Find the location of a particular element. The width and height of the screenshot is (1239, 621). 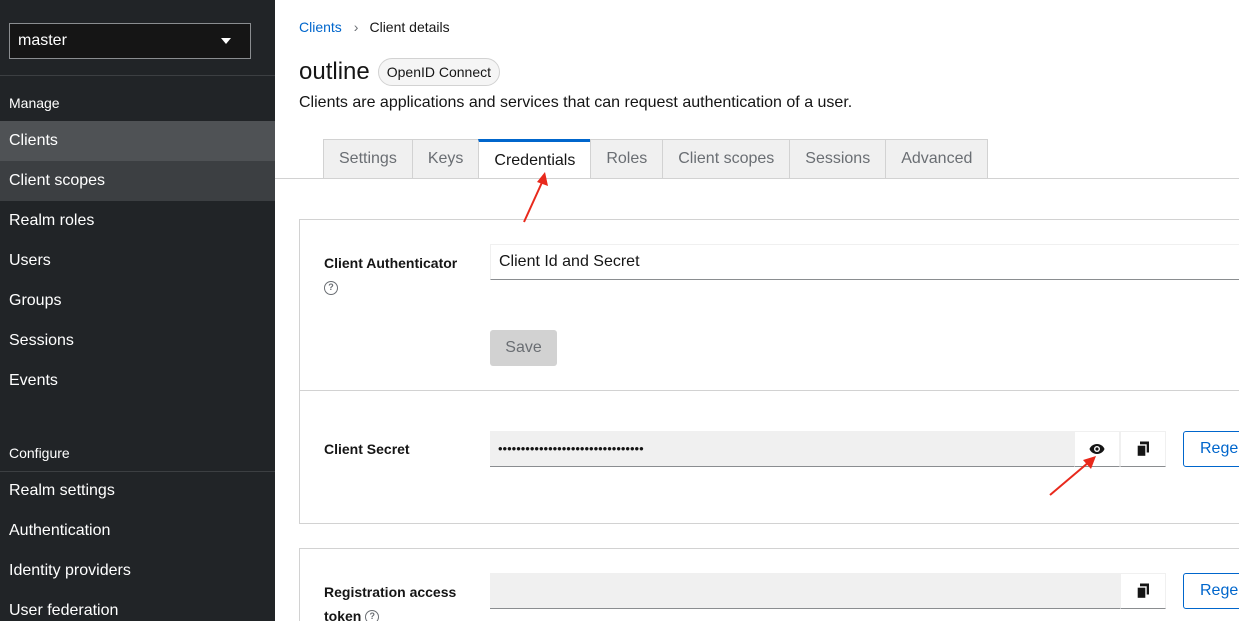

sidebar-item-authentication: Authentication is located at coordinates (137, 531).